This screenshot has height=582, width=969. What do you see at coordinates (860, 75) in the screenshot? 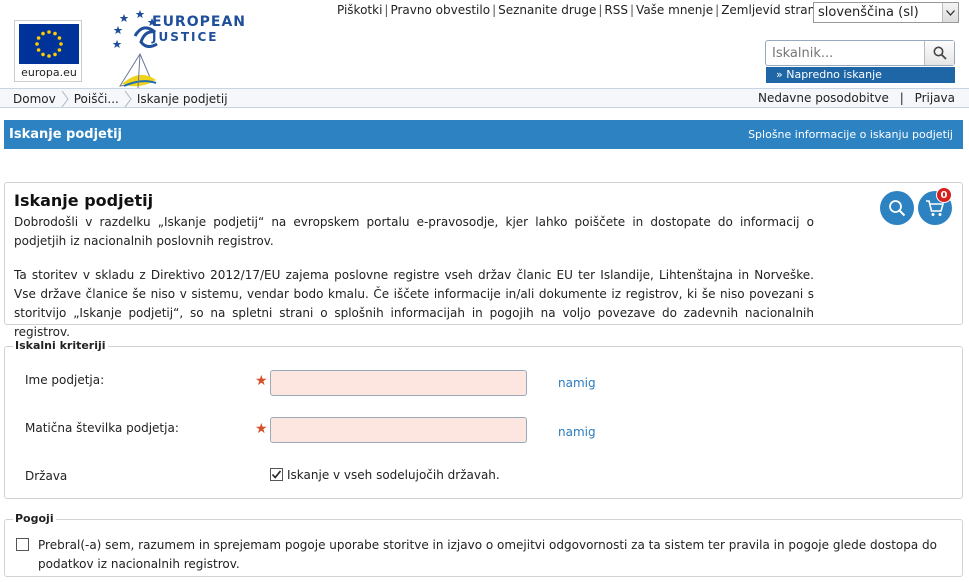
I see `advanced-search-link: » Napredno iskanje` at bounding box center [860, 75].